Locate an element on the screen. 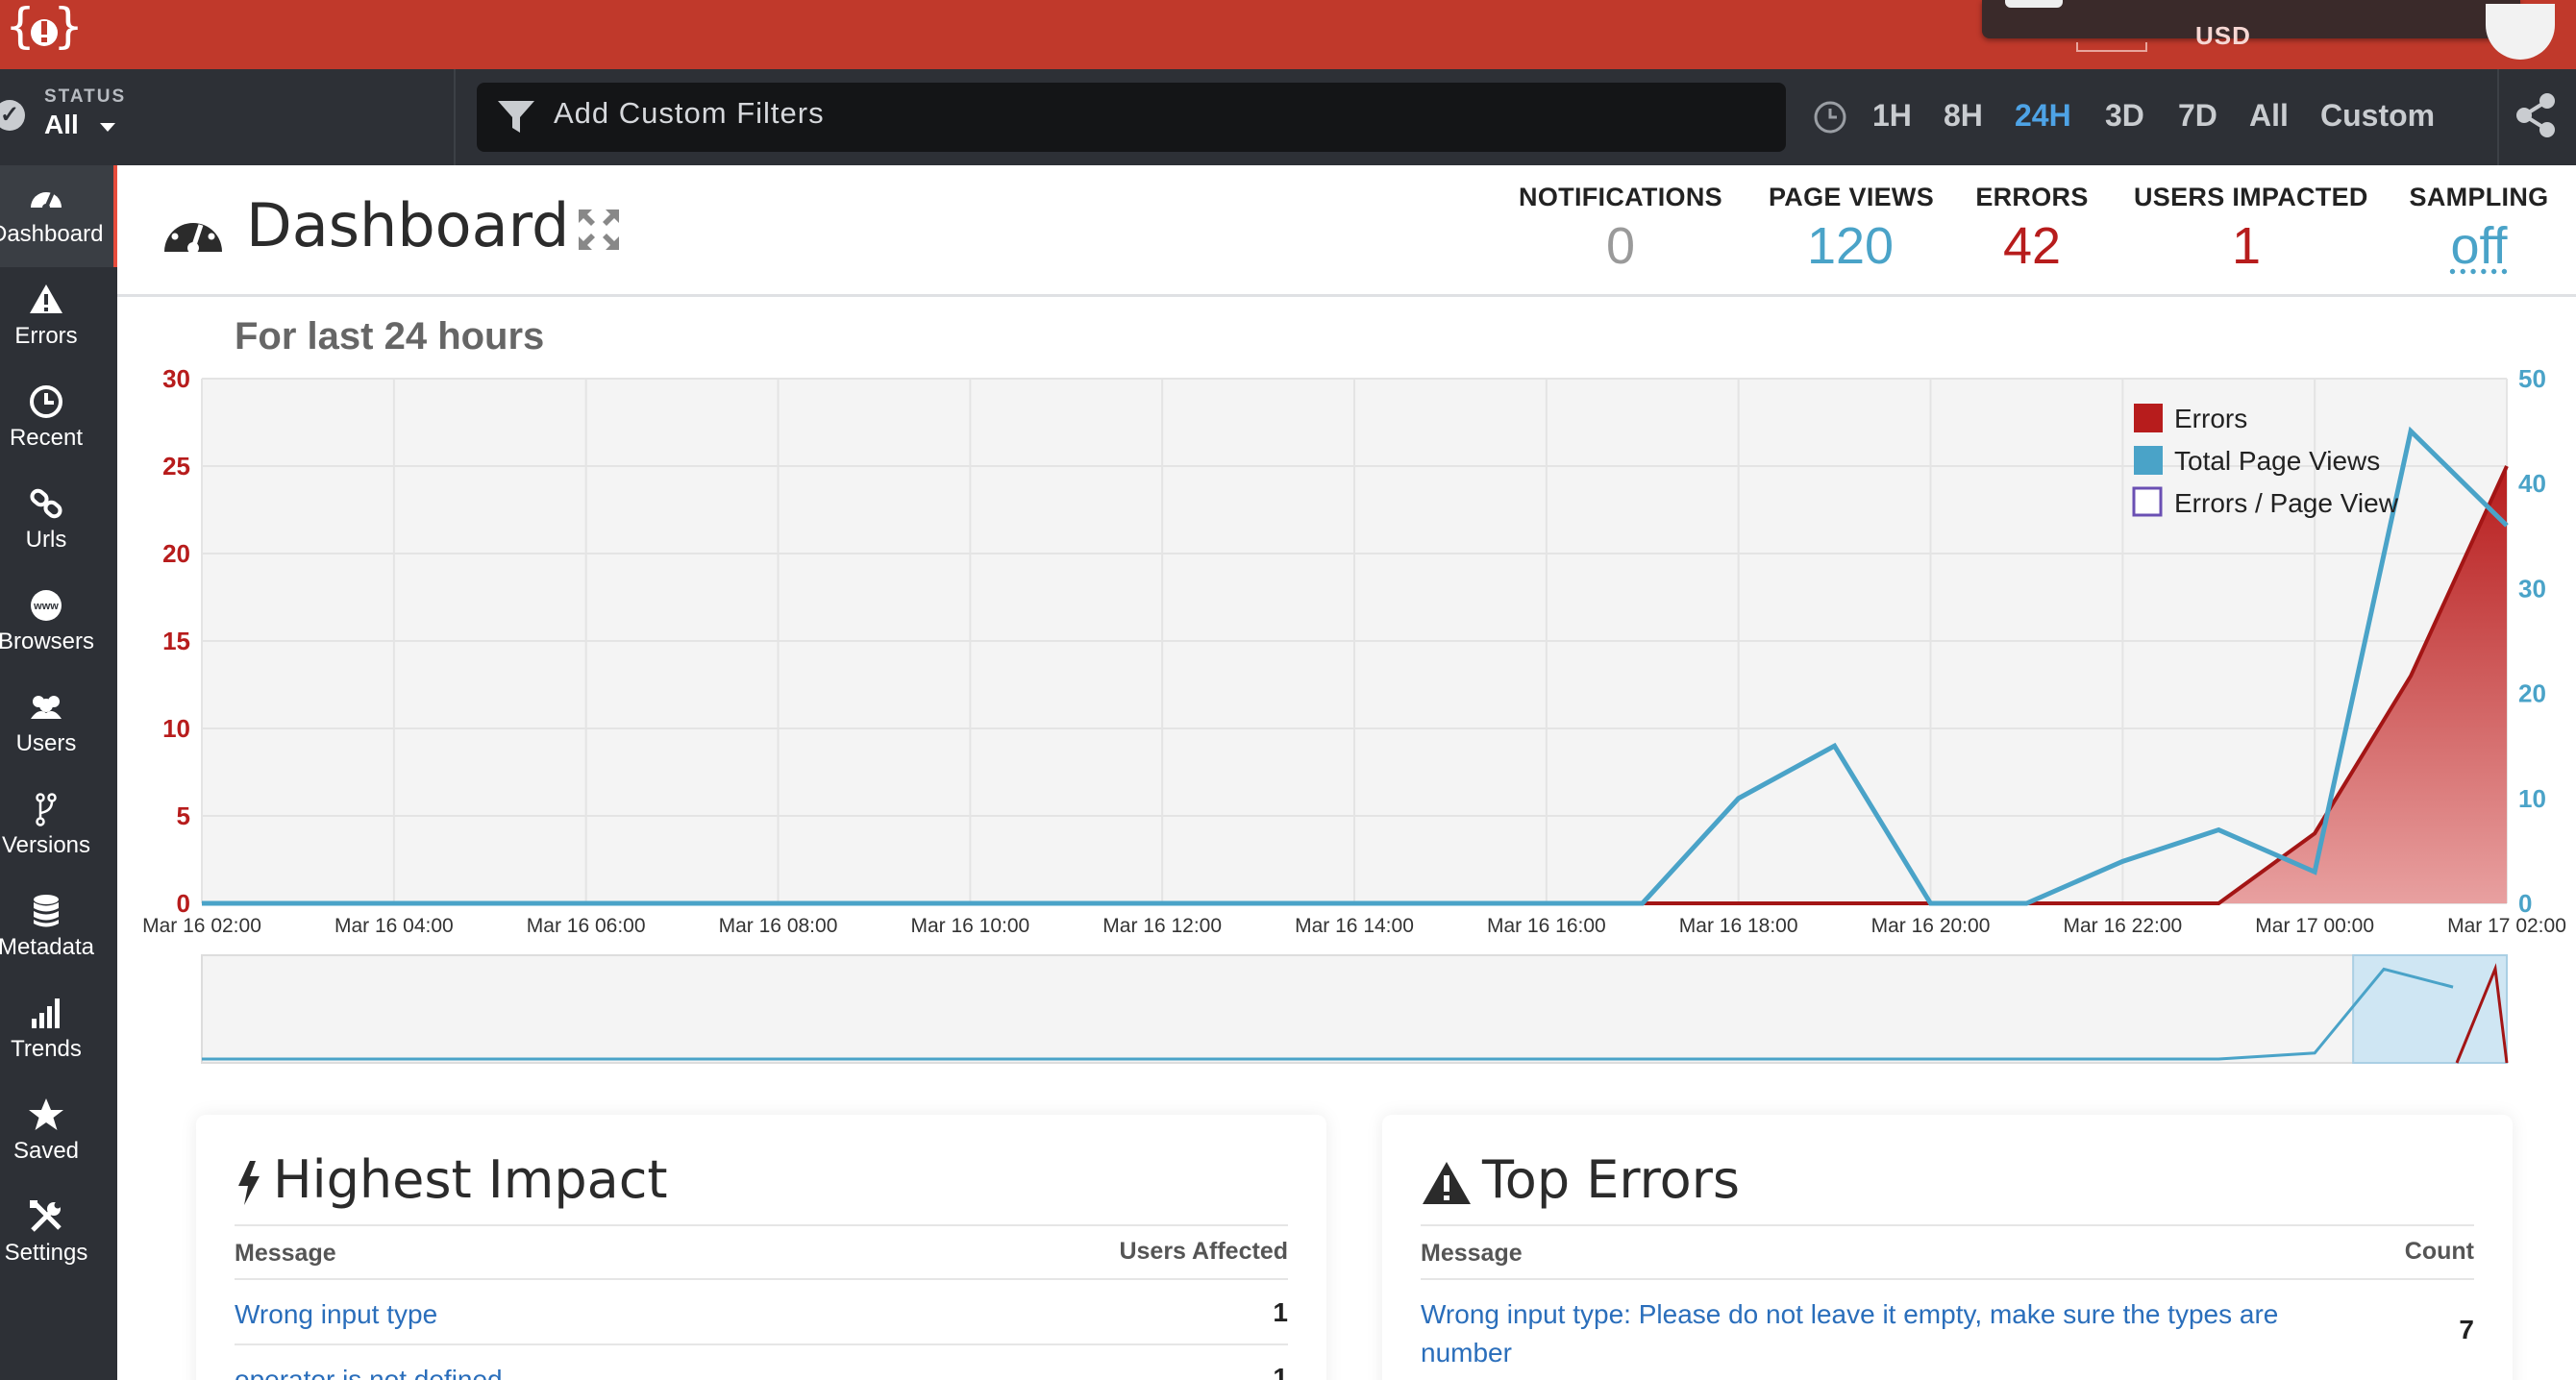 The image size is (2576, 1380). status-dropdown: All is located at coordinates (61, 125).